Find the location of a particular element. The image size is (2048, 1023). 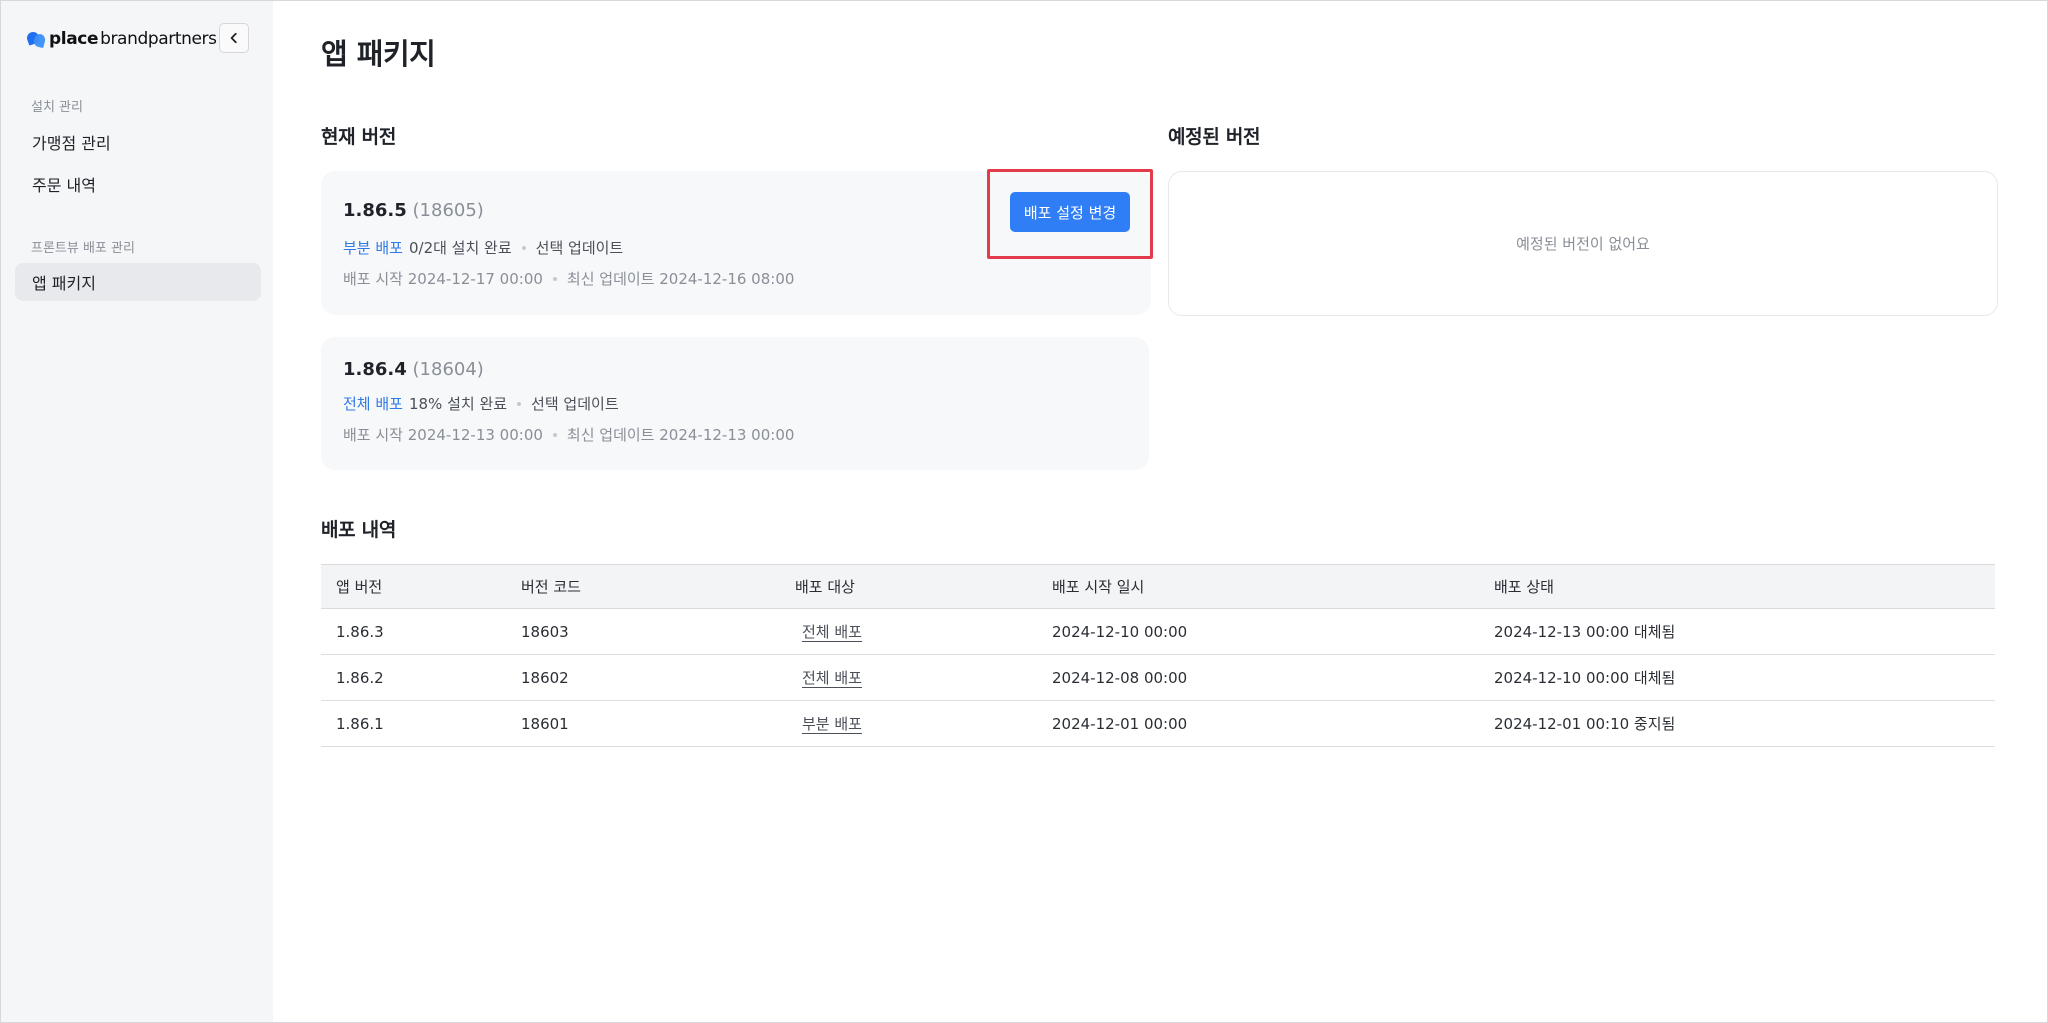

deploy-type-link: 전체 배포 is located at coordinates (373, 403).